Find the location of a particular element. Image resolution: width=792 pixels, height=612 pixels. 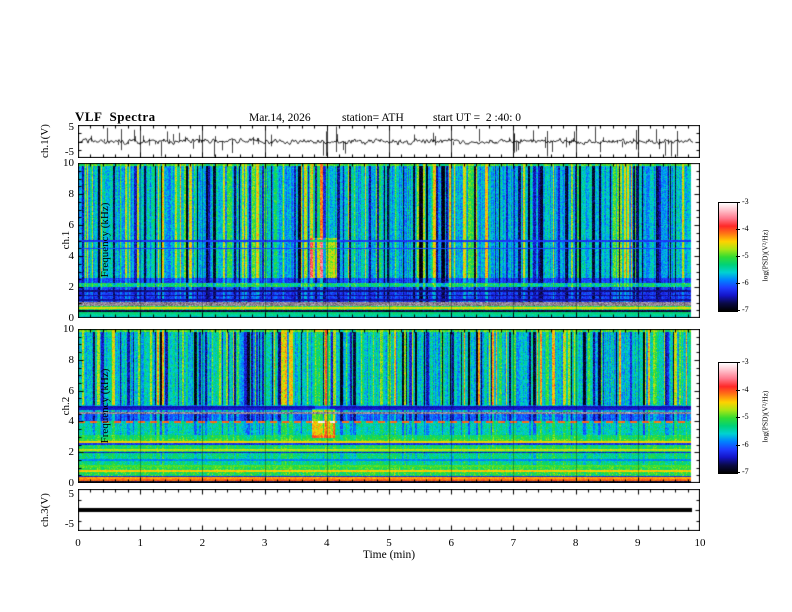

station-label: station= ATH is located at coordinates (373, 118).